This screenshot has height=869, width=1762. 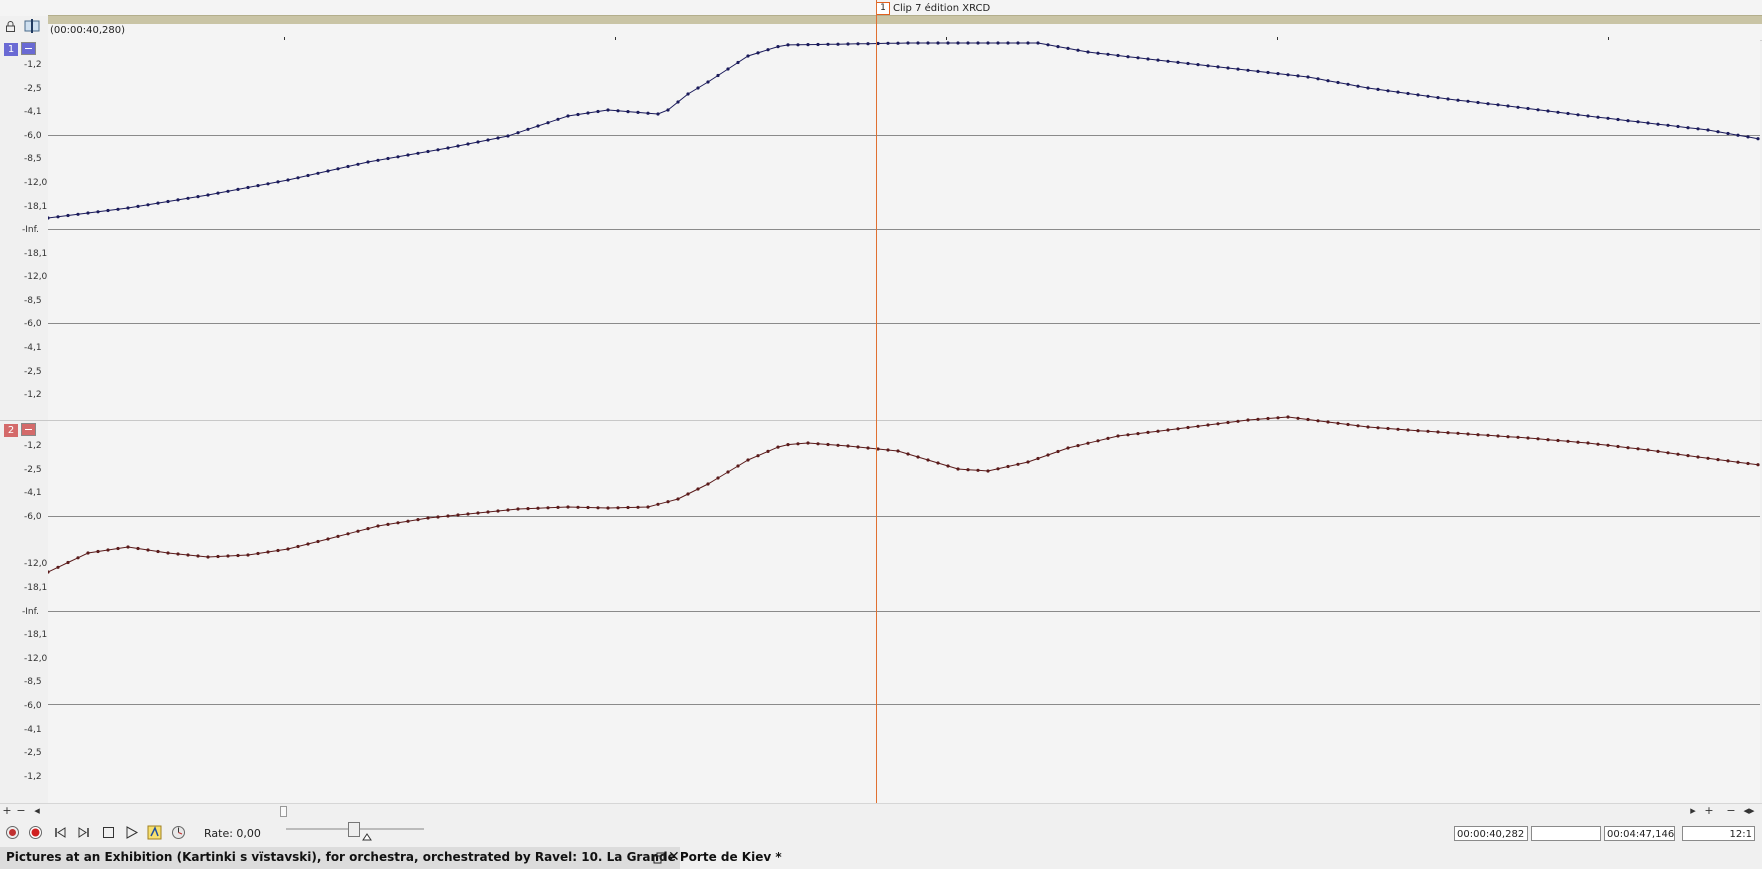 I want to click on time-ruler: (00:00:40,280), so click(x=905, y=32).